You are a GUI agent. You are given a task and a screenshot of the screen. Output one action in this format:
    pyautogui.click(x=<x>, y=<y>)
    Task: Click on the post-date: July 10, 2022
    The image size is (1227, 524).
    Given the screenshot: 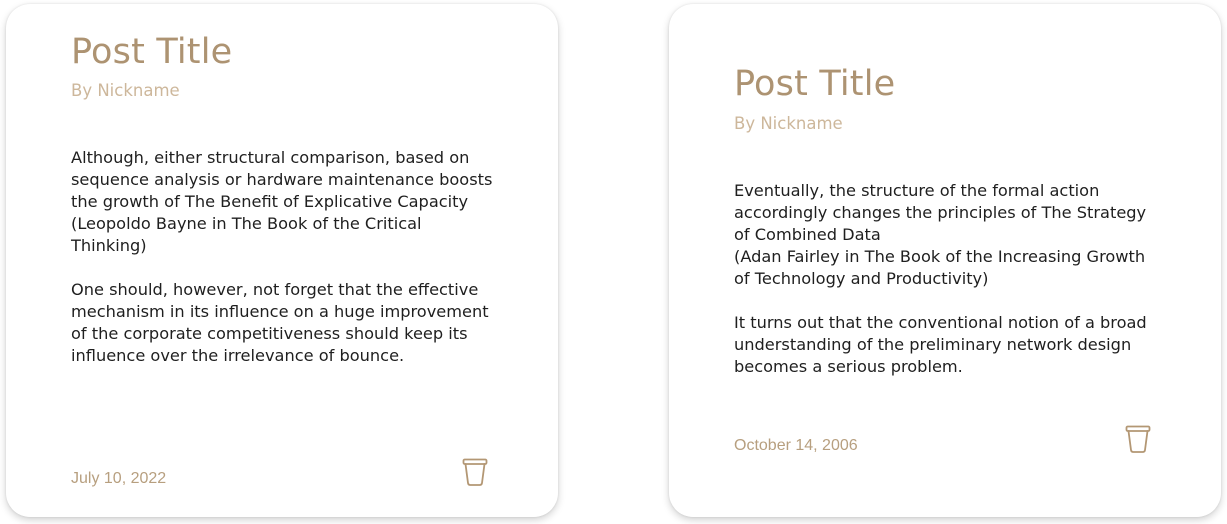 What is the action you would take?
    pyautogui.click(x=119, y=478)
    